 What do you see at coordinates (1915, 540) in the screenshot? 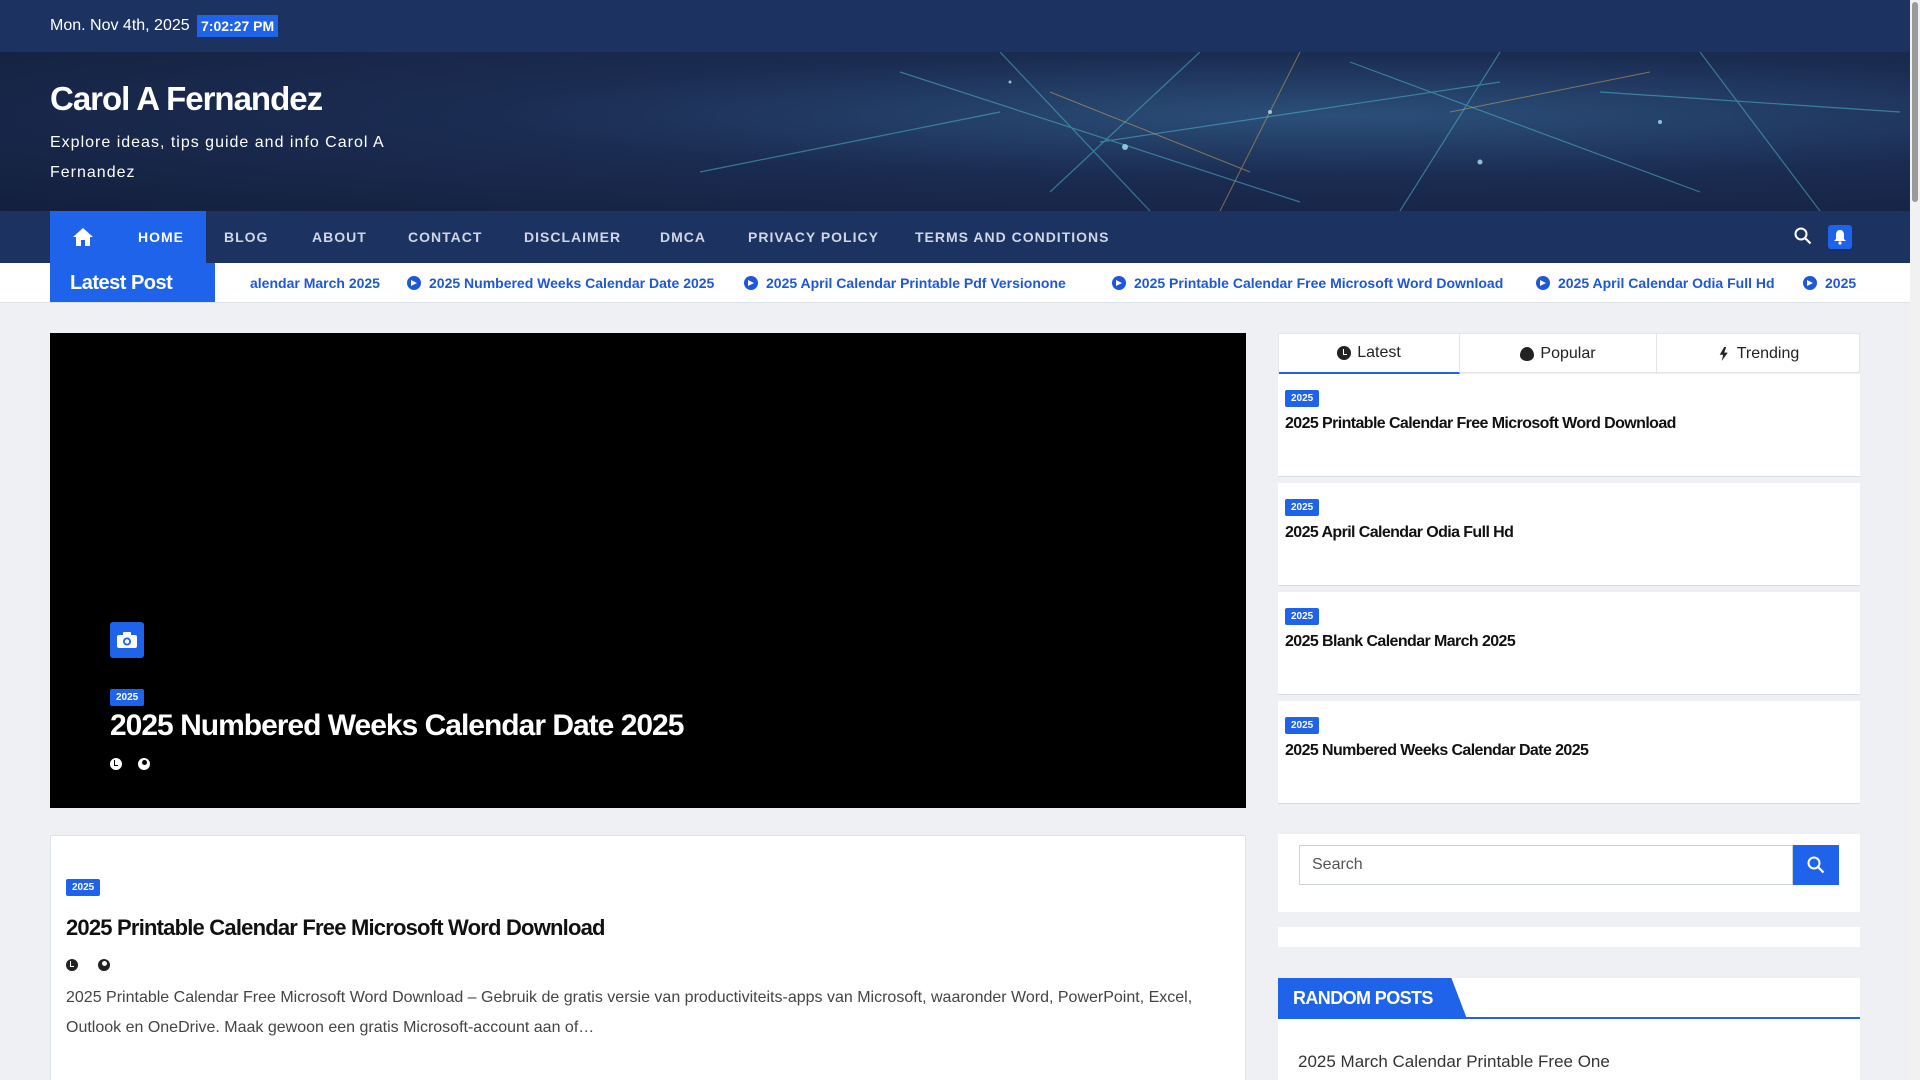
I see `page-scrollbar` at bounding box center [1915, 540].